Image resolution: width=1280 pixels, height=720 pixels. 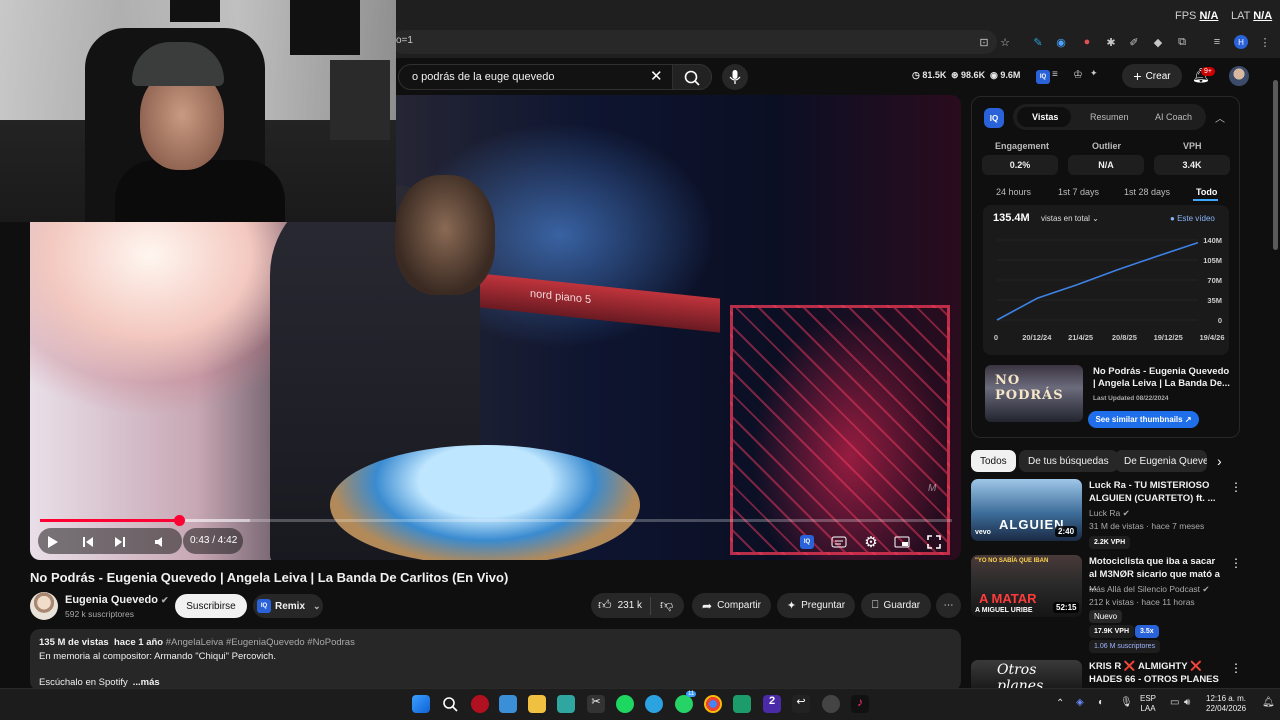 What do you see at coordinates (1268, 702) in the screenshot?
I see `notification-center-icon: 🔔︎` at bounding box center [1268, 702].